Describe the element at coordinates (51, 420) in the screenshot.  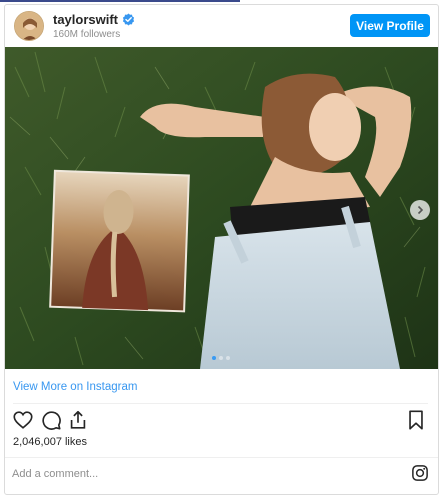
I see `comment-icon` at that location.